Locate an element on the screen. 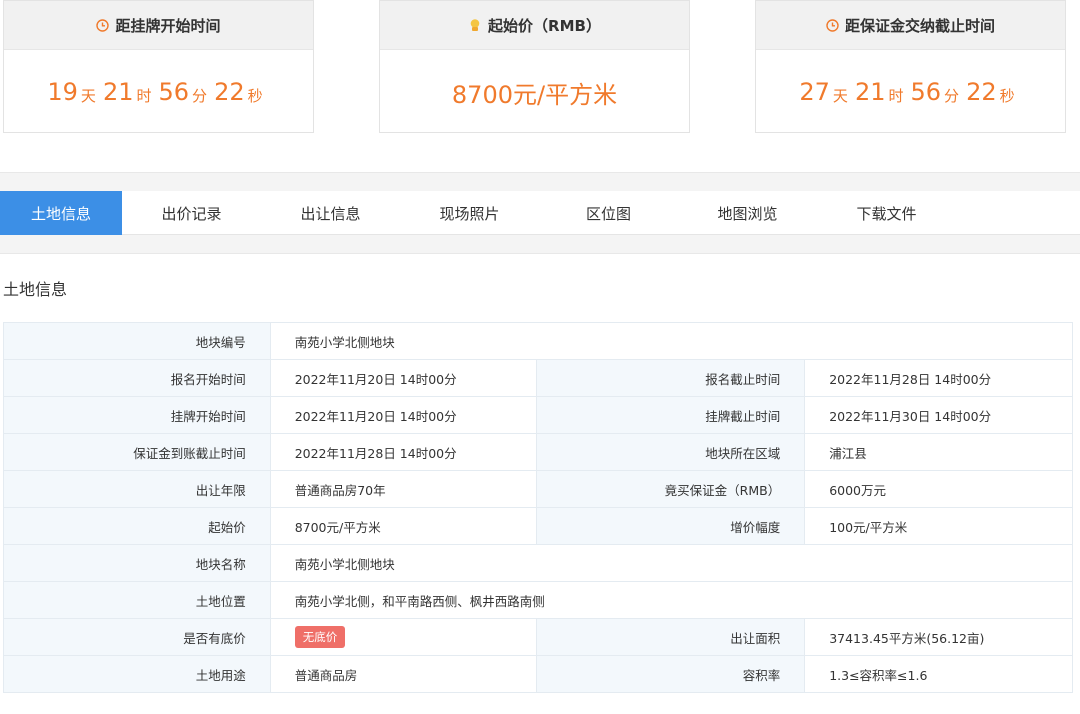  card-title: 距挂牌开始时间 is located at coordinates (168, 25).